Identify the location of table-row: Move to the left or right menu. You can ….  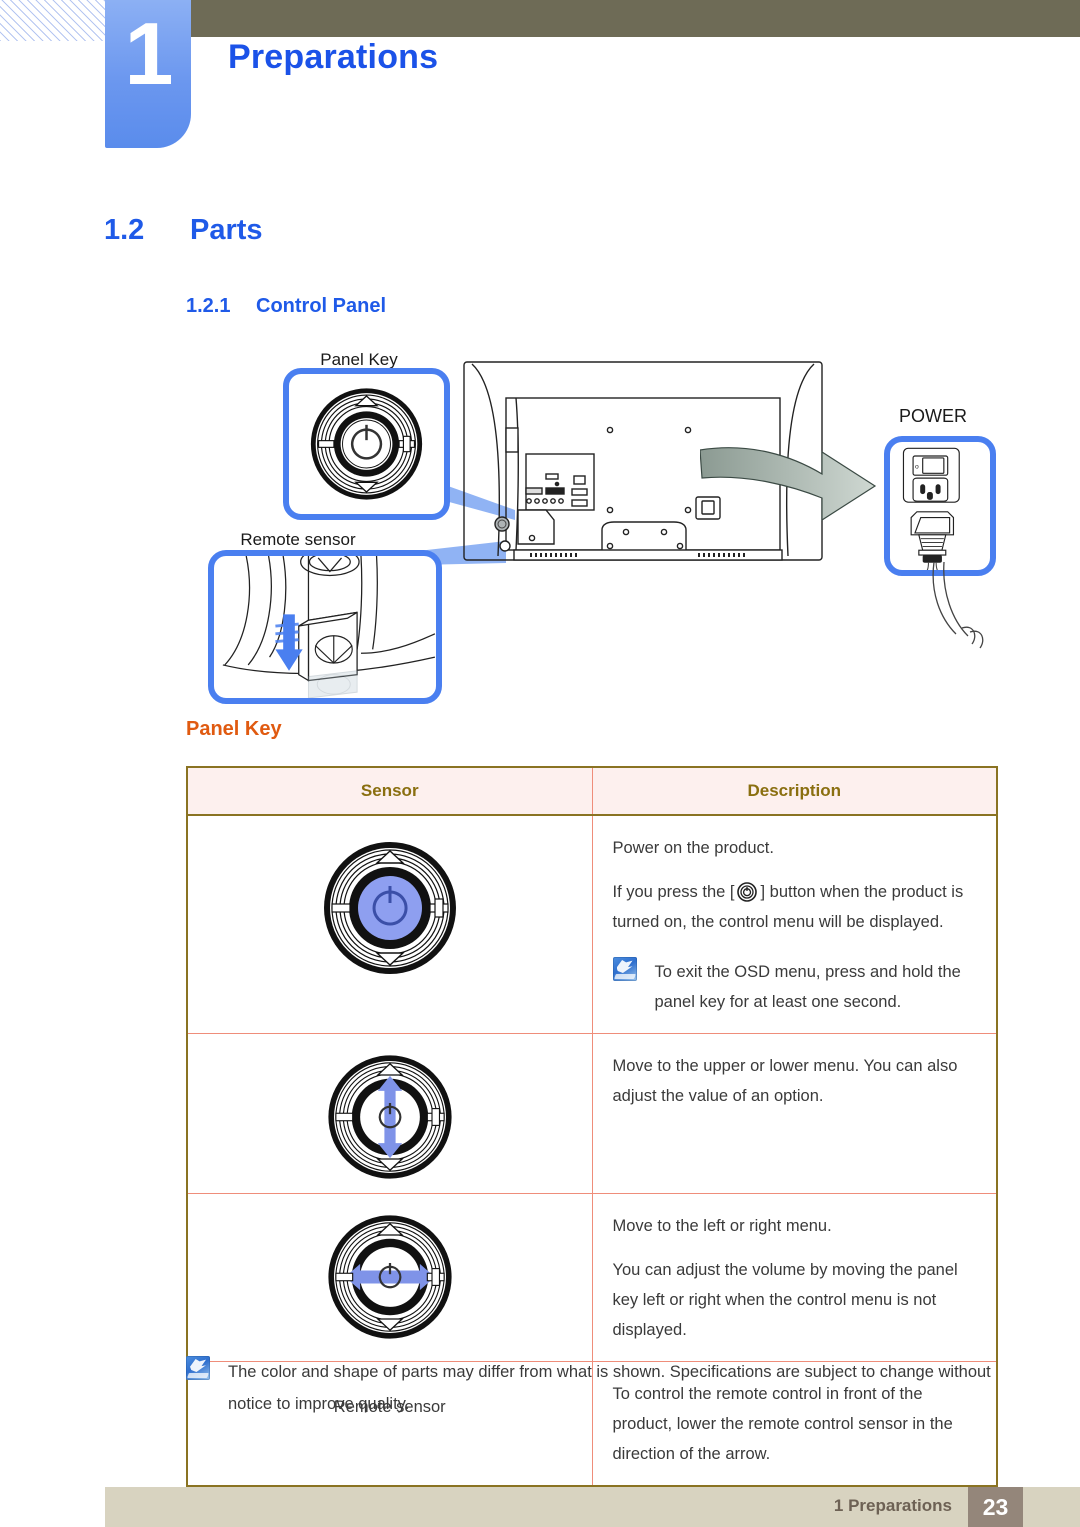
(592, 1277).